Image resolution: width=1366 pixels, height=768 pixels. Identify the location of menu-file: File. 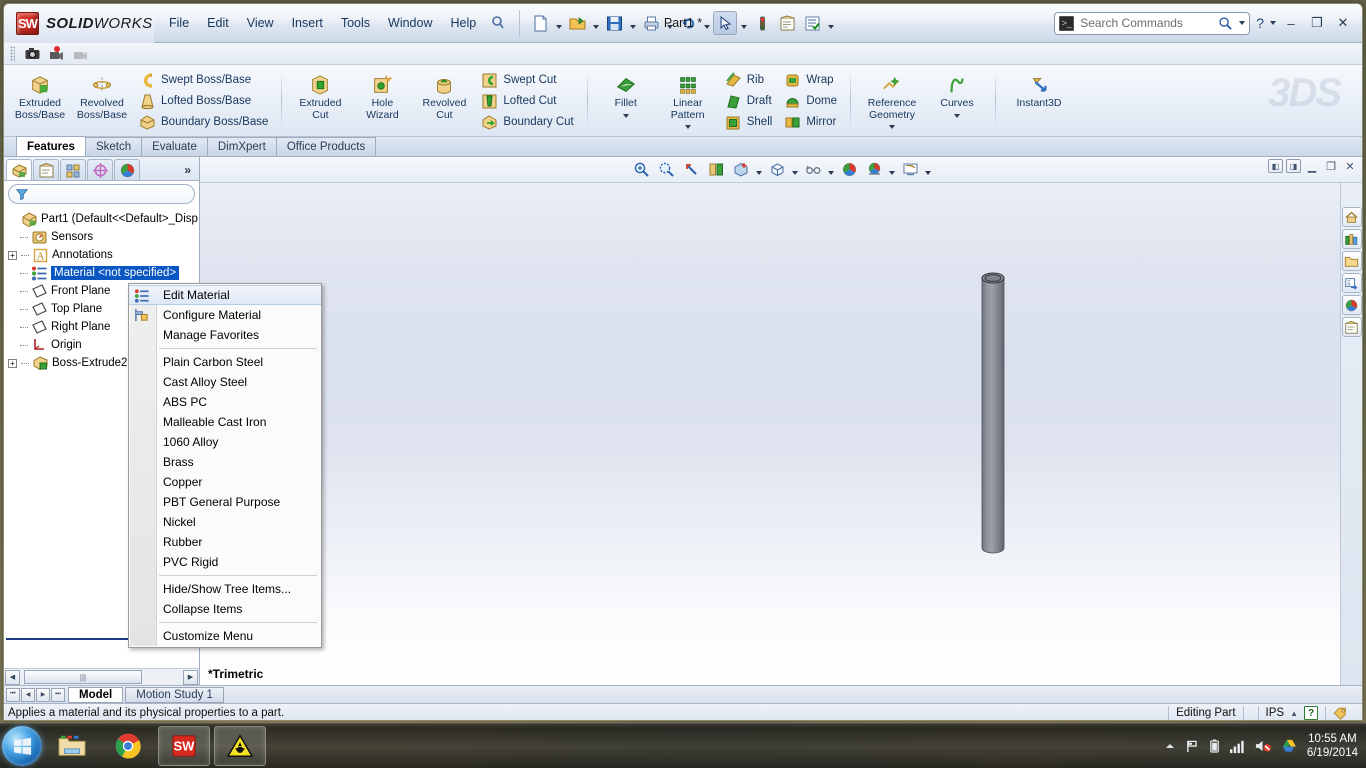
(179, 23).